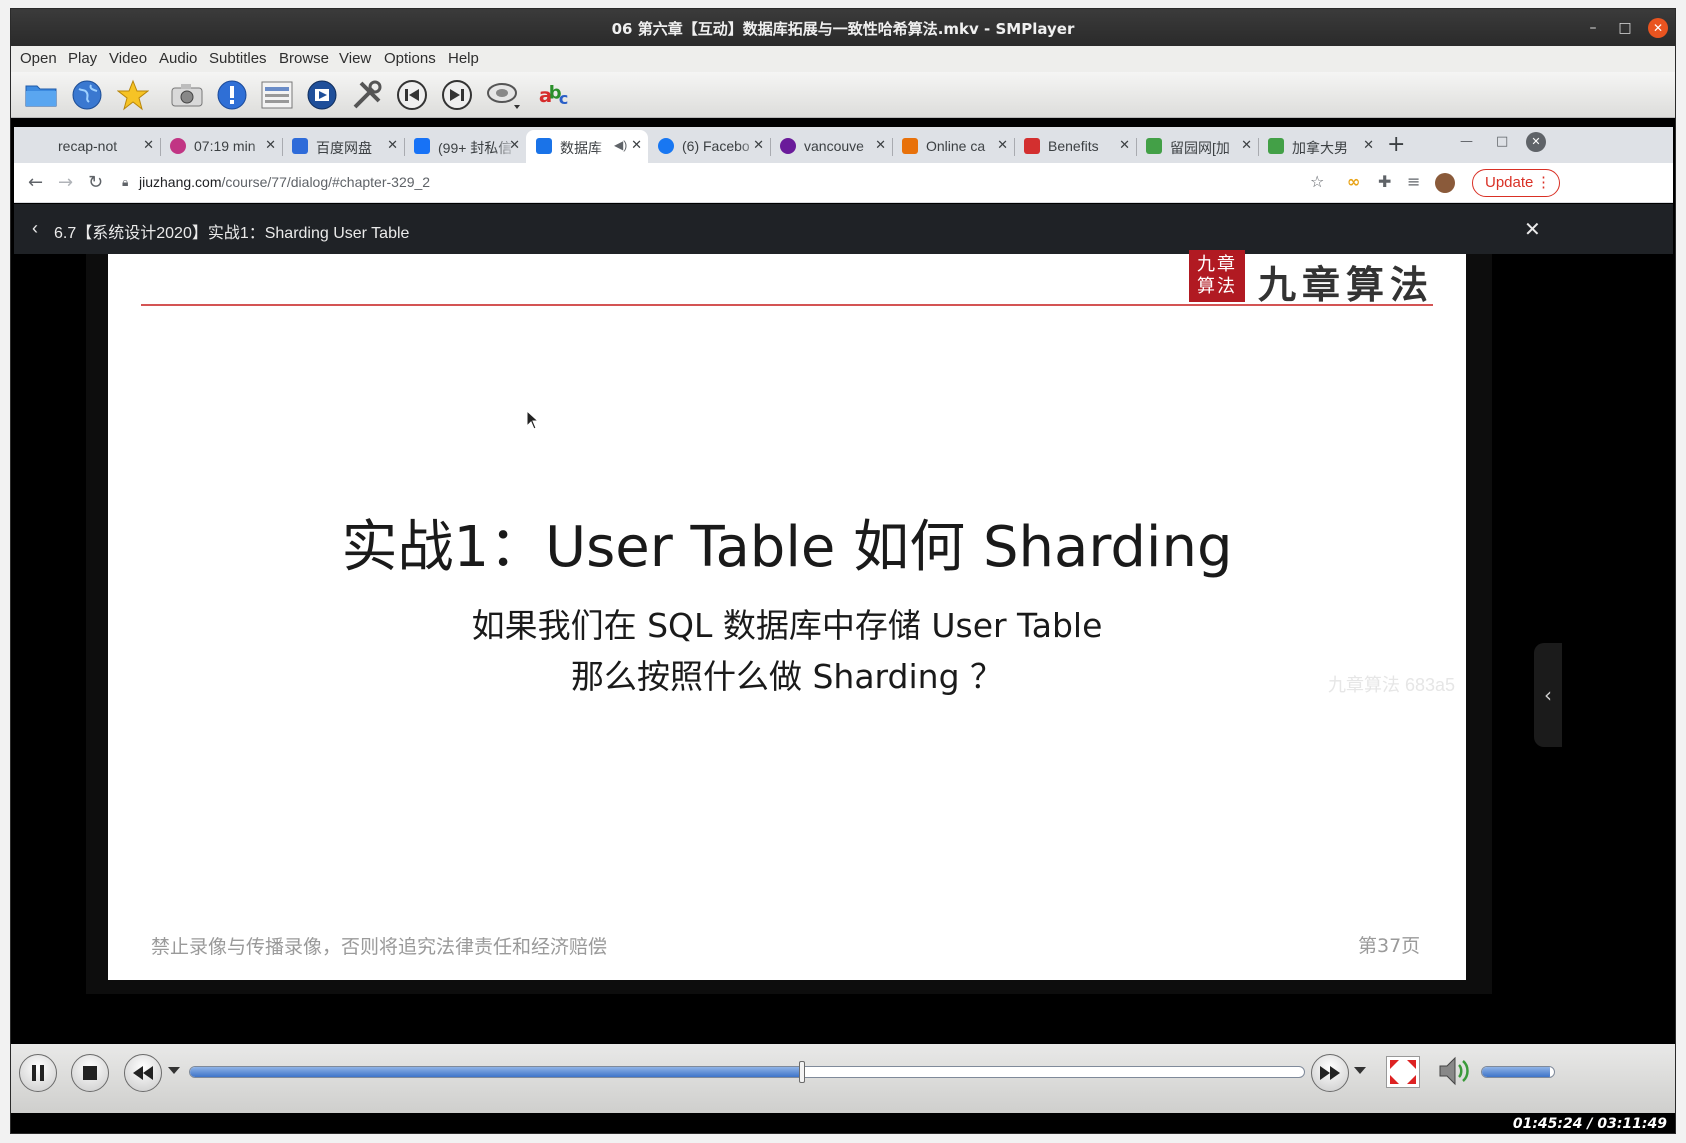  I want to click on control-bar, so click(843, 1078).